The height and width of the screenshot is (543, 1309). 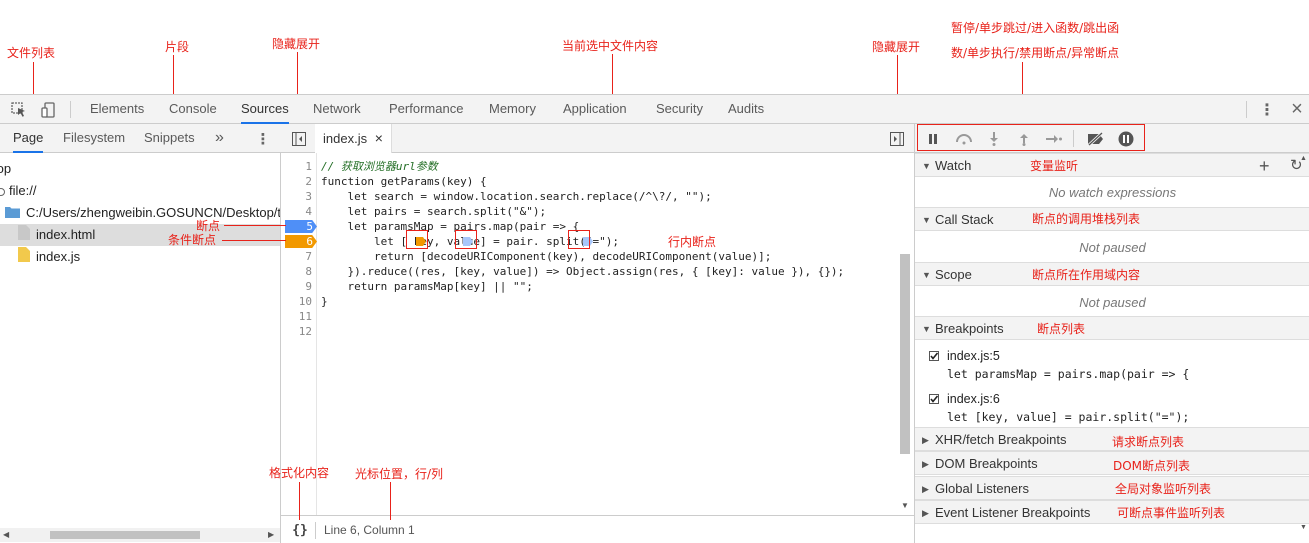 What do you see at coordinates (140, 191) in the screenshot?
I see `tree-item-origin: file://` at bounding box center [140, 191].